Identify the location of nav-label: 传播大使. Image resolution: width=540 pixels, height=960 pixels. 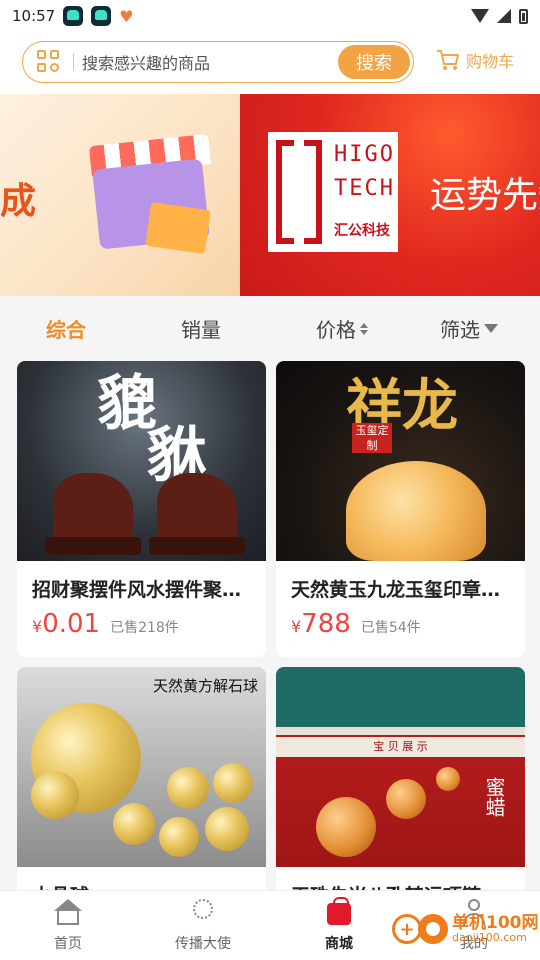
(203, 944).